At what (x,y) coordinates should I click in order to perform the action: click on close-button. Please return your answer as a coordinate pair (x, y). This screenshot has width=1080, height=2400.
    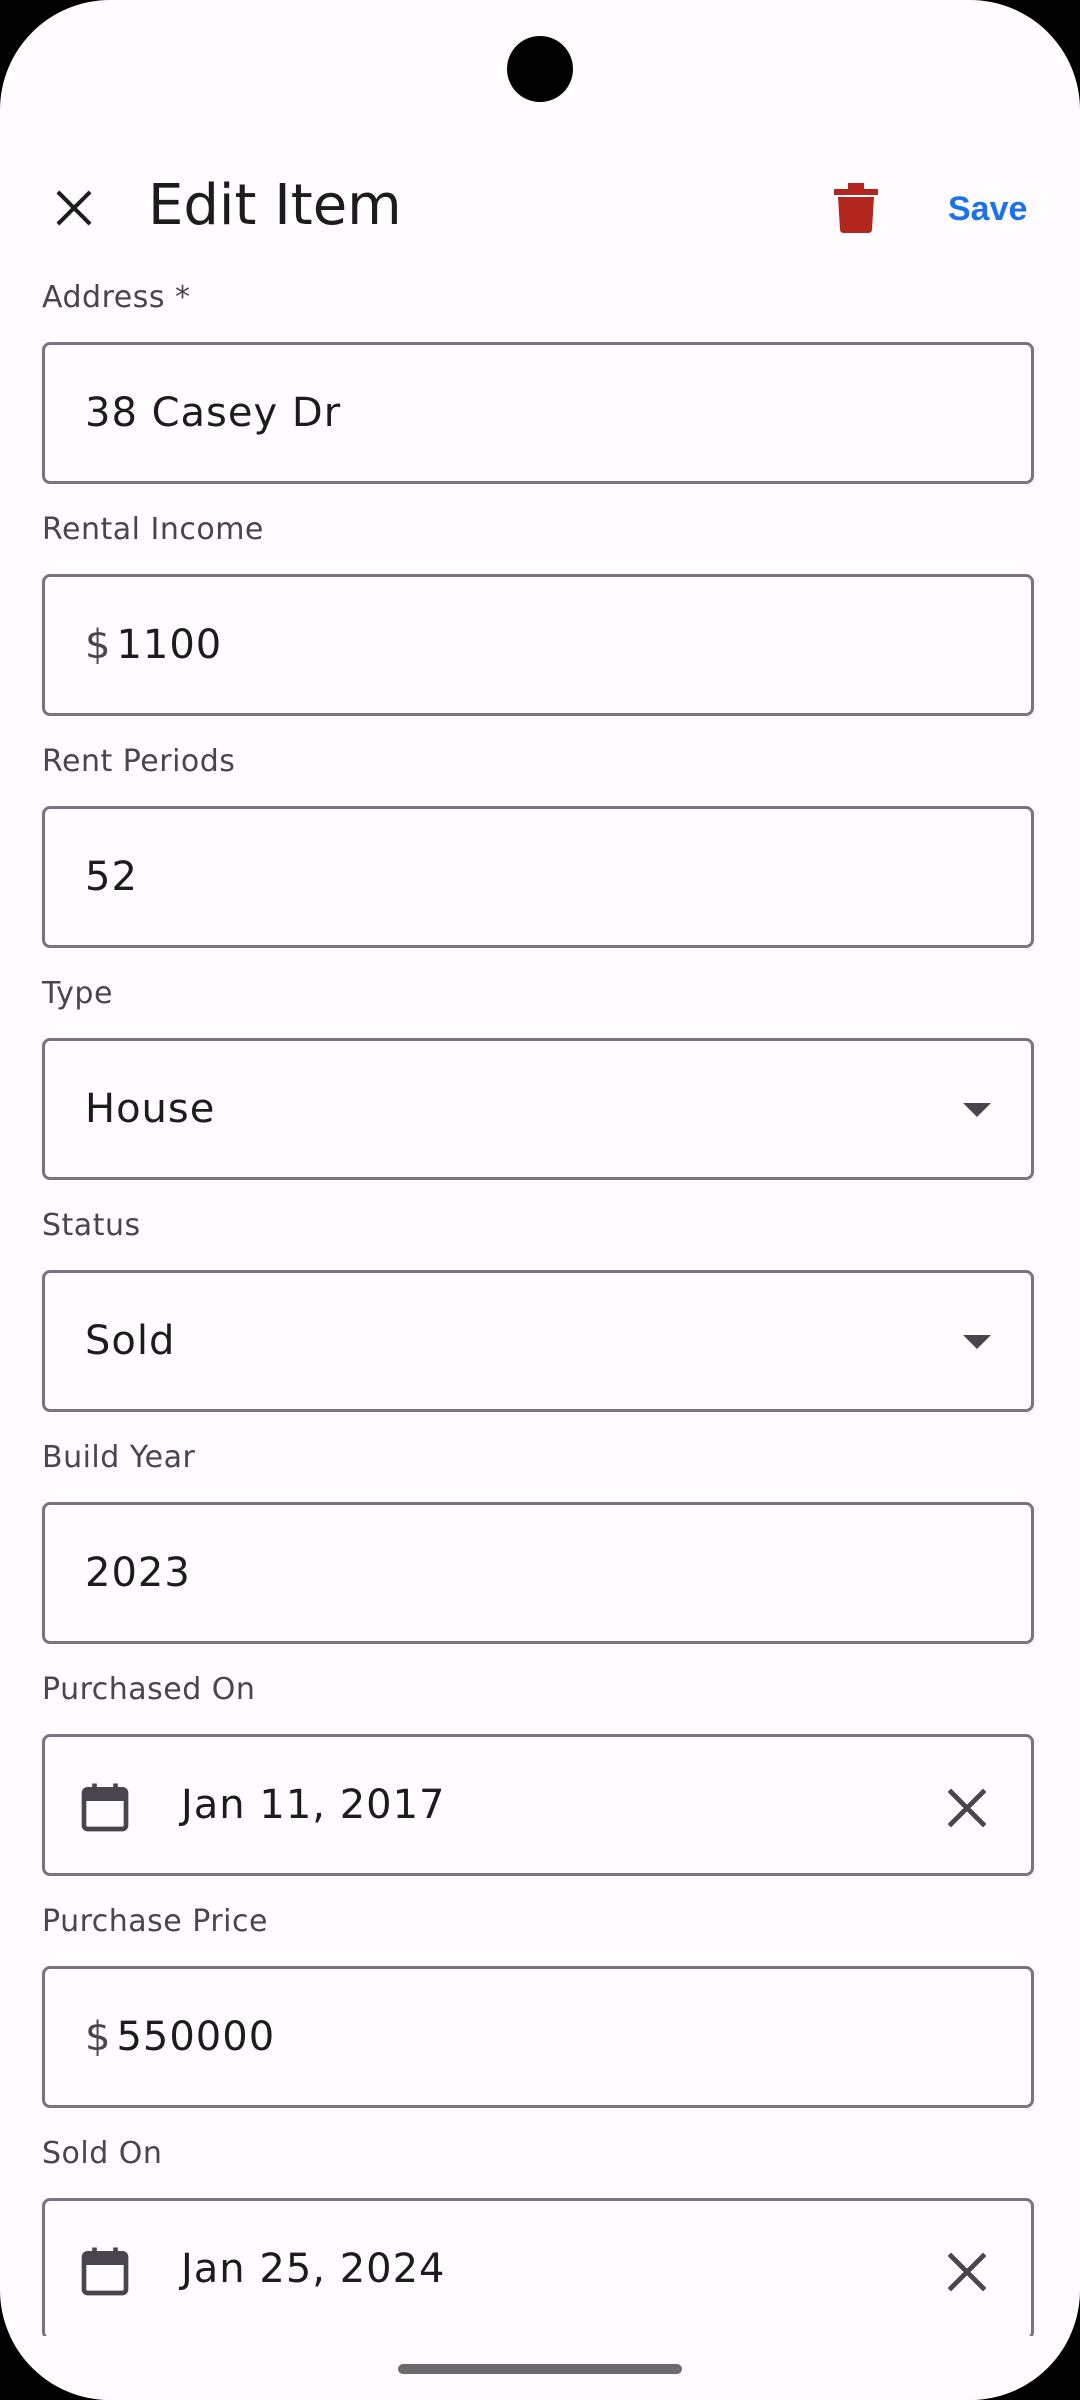
    Looking at the image, I should click on (74, 208).